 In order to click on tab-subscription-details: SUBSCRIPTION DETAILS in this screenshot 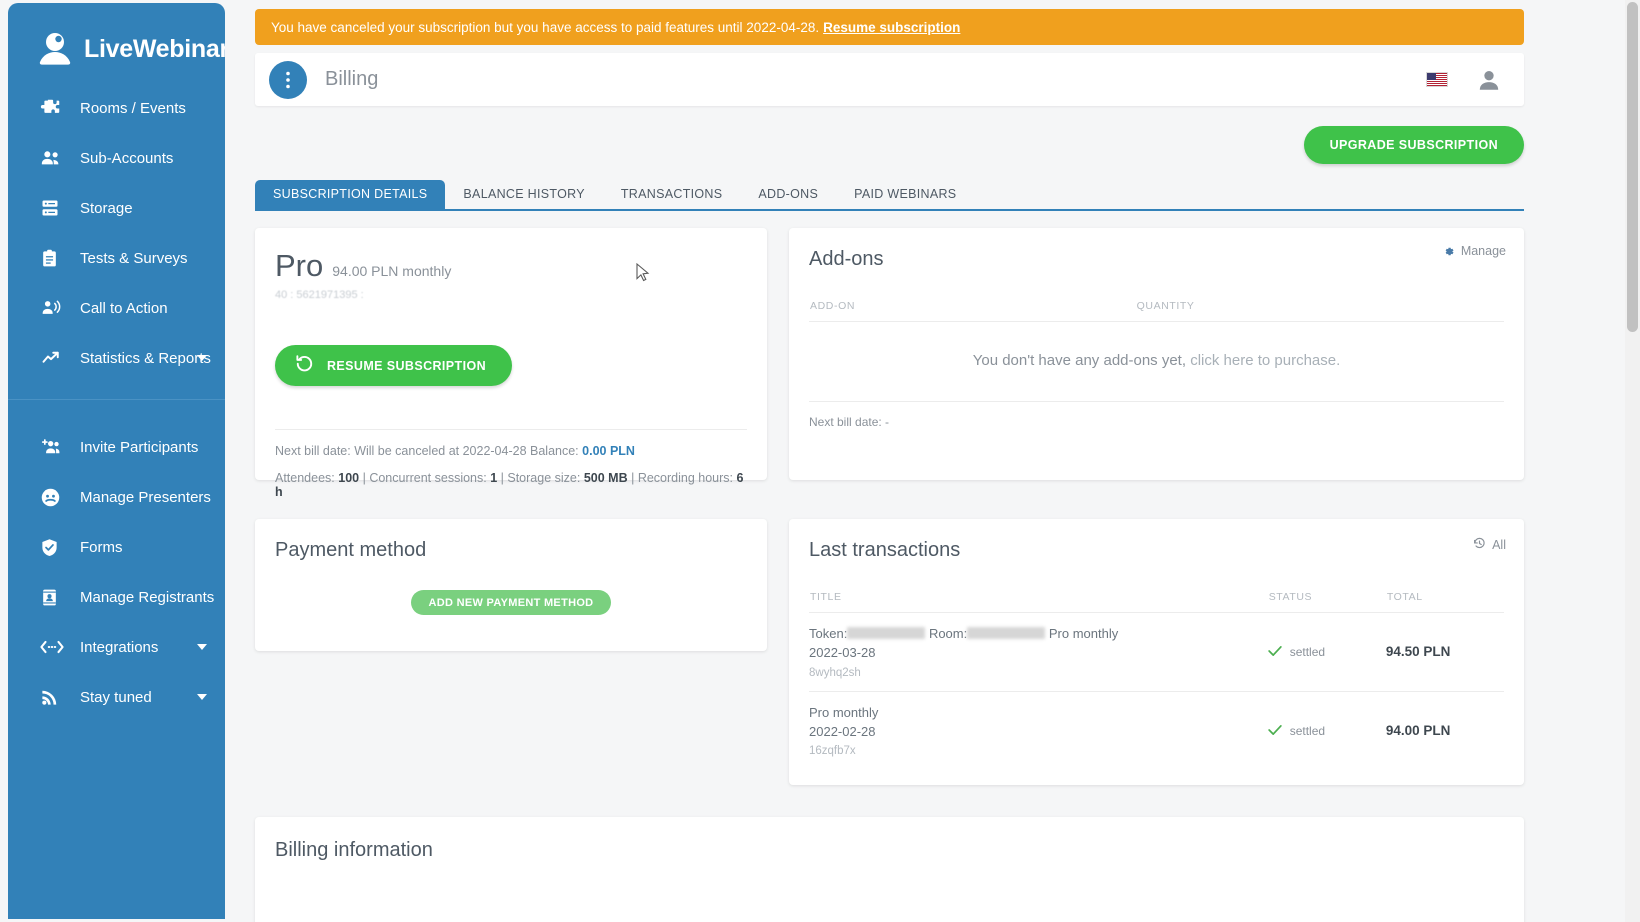, I will do `click(350, 194)`.